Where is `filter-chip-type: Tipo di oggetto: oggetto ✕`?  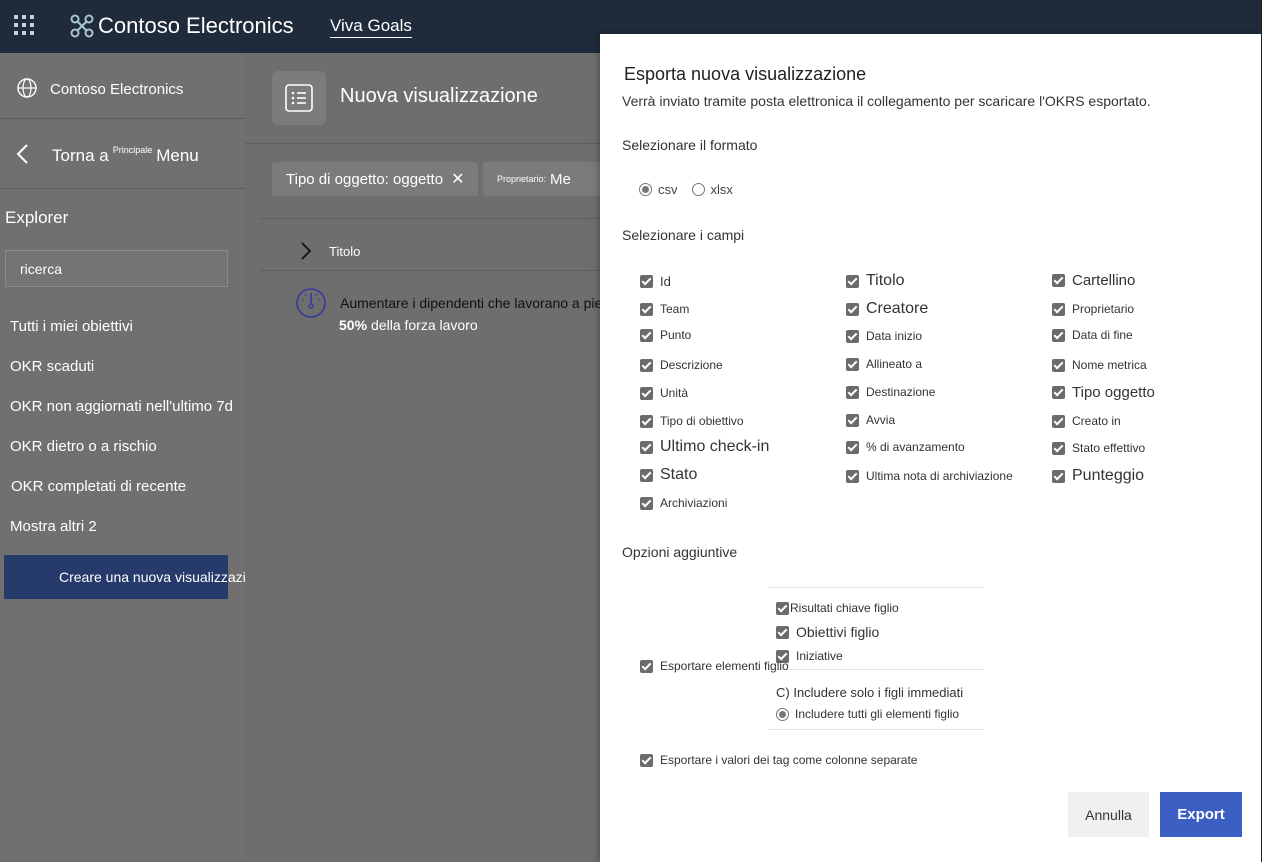 filter-chip-type: Tipo di oggetto: oggetto ✕ is located at coordinates (375, 179).